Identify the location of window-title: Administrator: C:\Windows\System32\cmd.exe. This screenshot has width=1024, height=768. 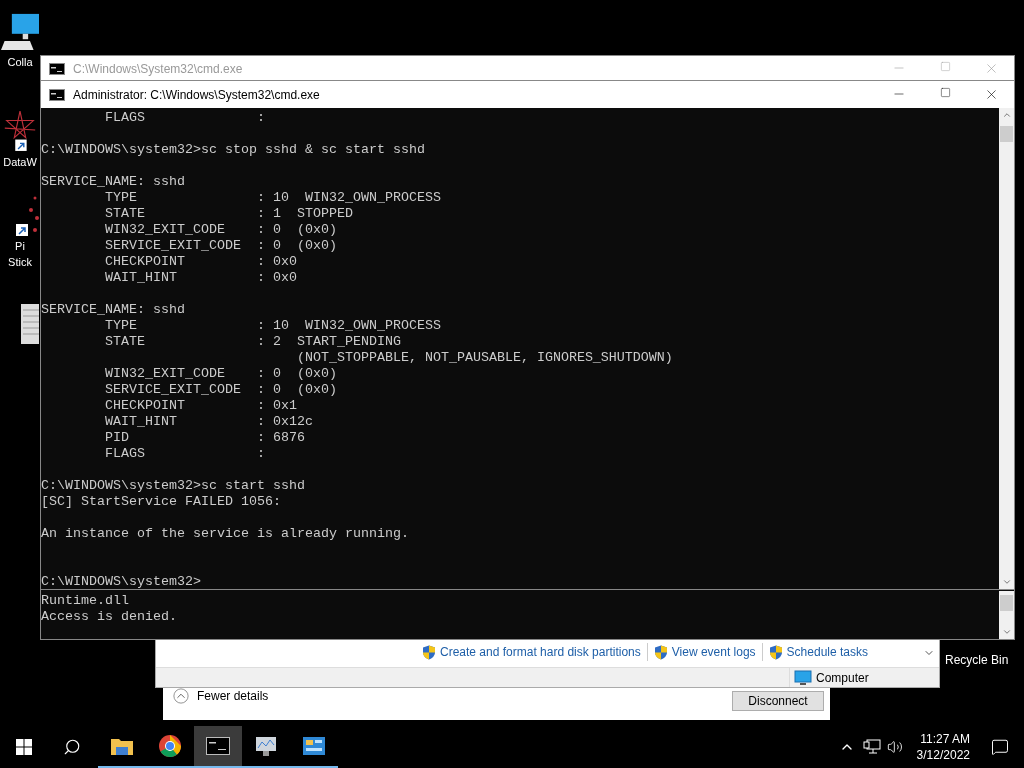
(196, 95).